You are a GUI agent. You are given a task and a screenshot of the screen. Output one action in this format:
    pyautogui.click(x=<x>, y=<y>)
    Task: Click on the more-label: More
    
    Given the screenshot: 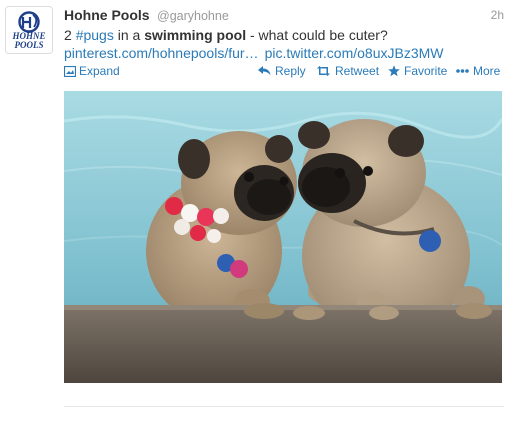 What is the action you would take?
    pyautogui.click(x=487, y=71)
    